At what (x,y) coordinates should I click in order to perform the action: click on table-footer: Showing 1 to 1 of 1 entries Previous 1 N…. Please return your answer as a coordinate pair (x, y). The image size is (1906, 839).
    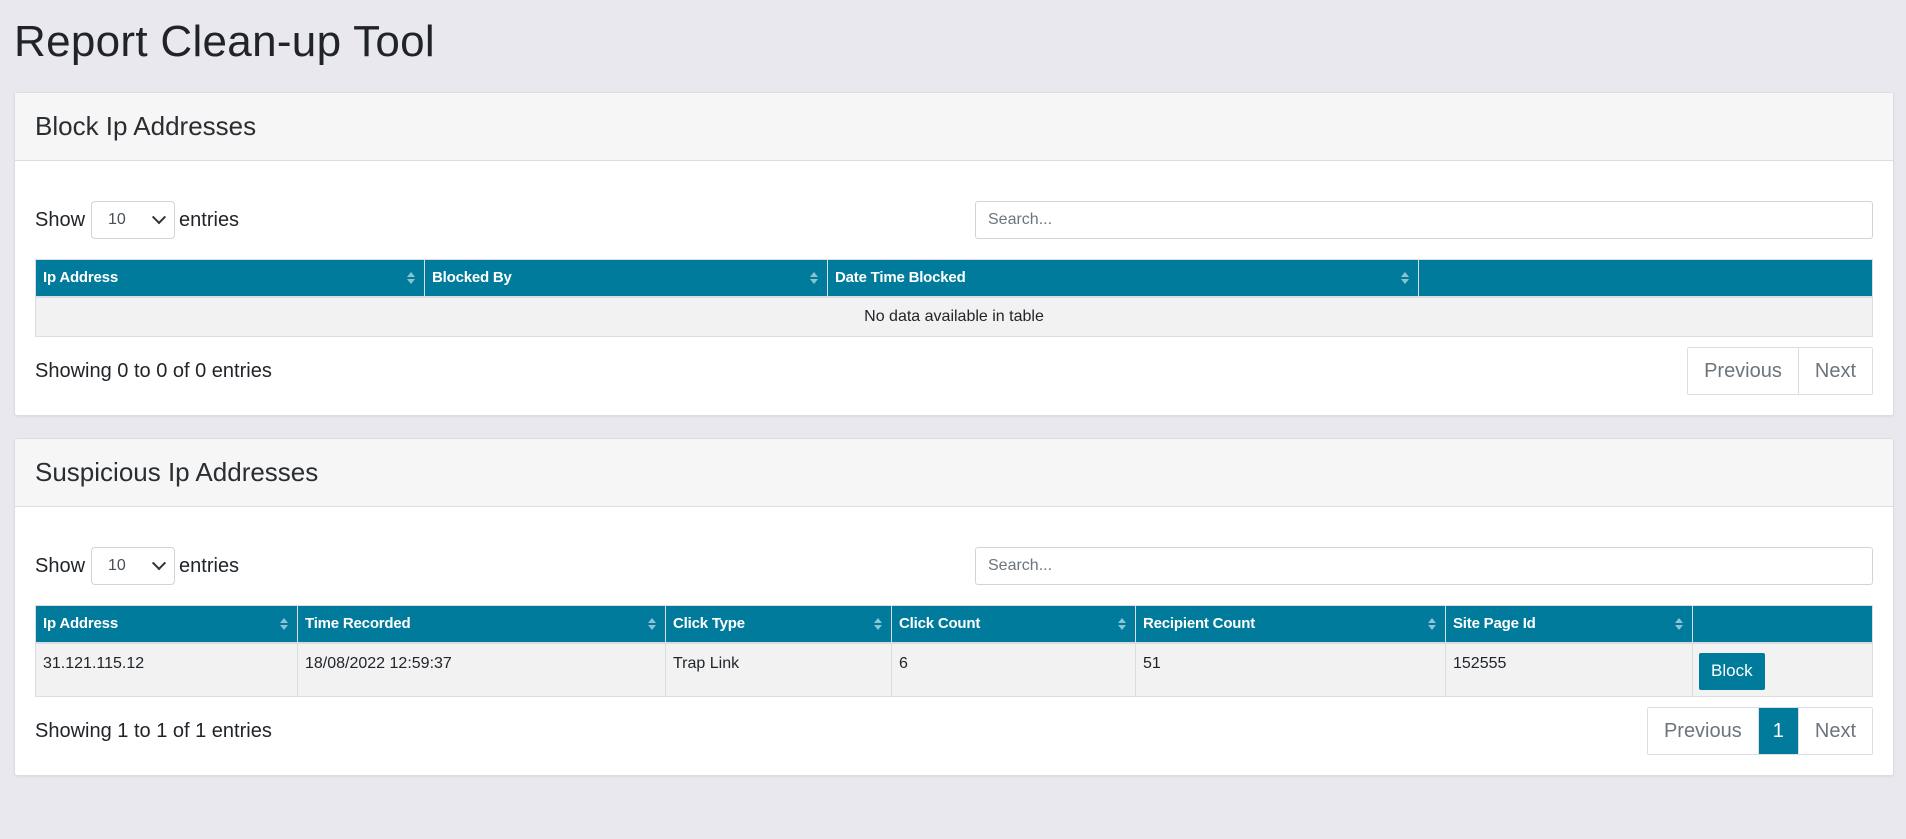
    Looking at the image, I should click on (954, 731).